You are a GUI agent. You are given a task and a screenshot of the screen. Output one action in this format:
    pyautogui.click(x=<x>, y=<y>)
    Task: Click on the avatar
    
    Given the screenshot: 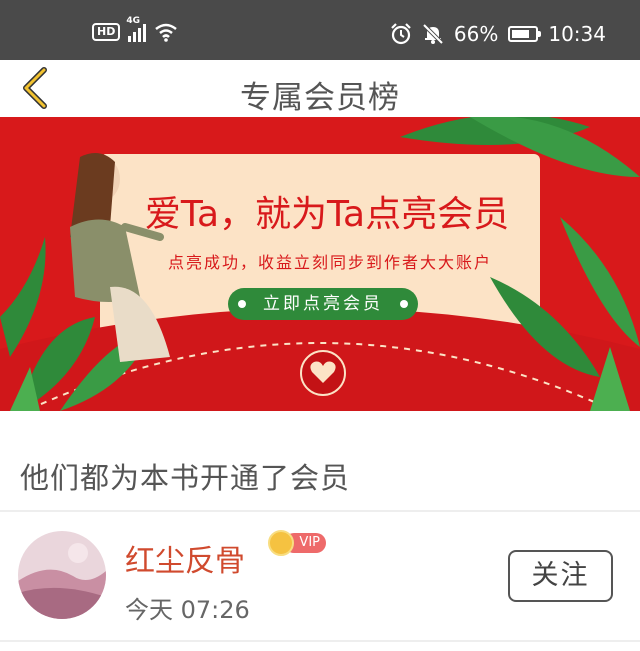 What is the action you would take?
    pyautogui.click(x=62, y=575)
    